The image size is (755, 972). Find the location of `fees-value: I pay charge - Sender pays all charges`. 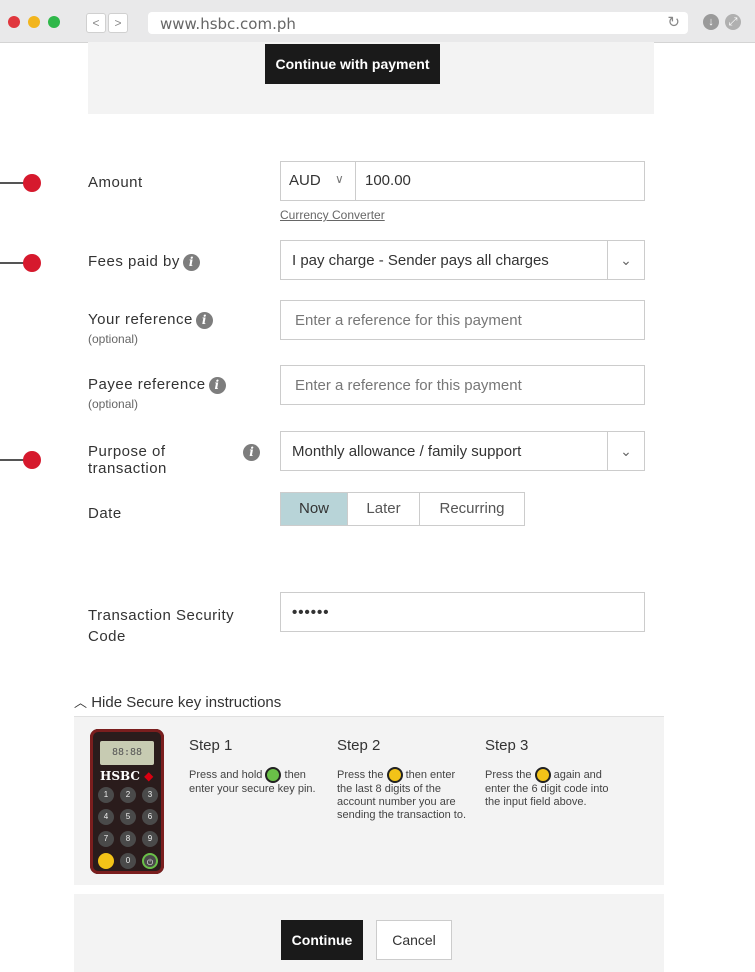

fees-value: I pay charge - Sender pays all charges is located at coordinates (420, 260).